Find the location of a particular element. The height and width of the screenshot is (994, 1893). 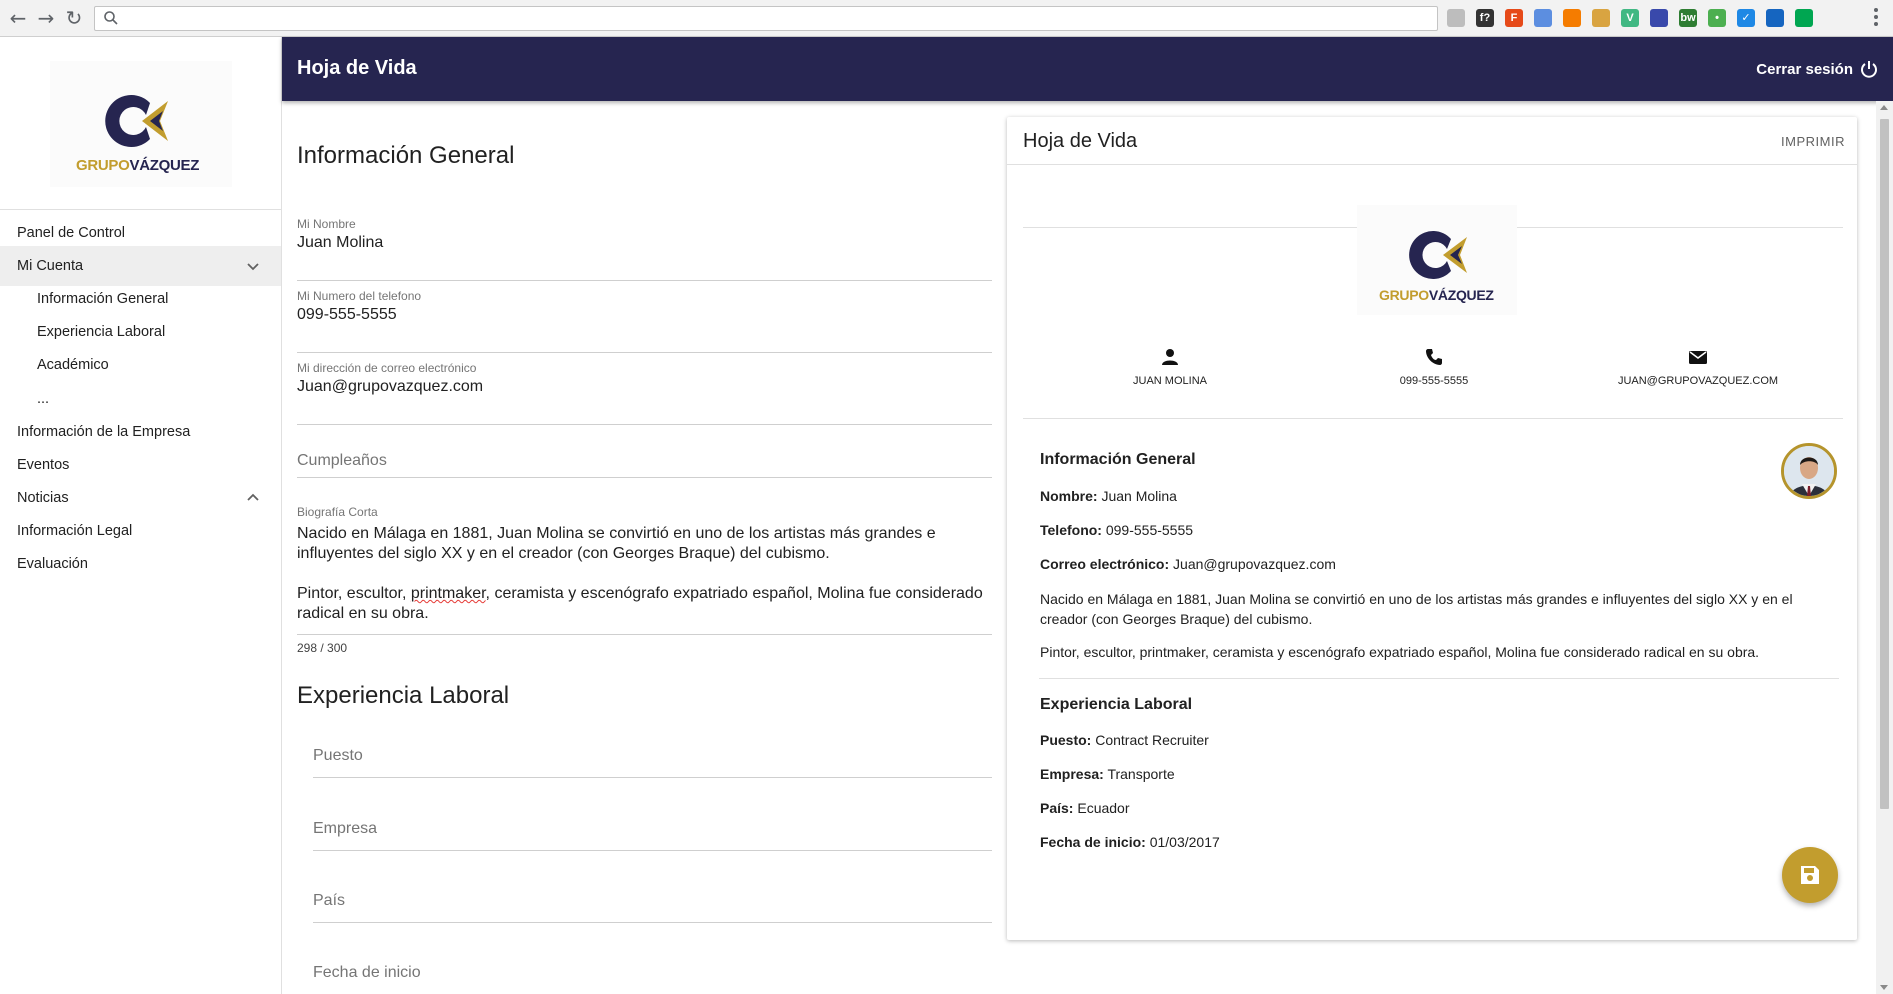

check-icon: ✓ is located at coordinates (1746, 18).